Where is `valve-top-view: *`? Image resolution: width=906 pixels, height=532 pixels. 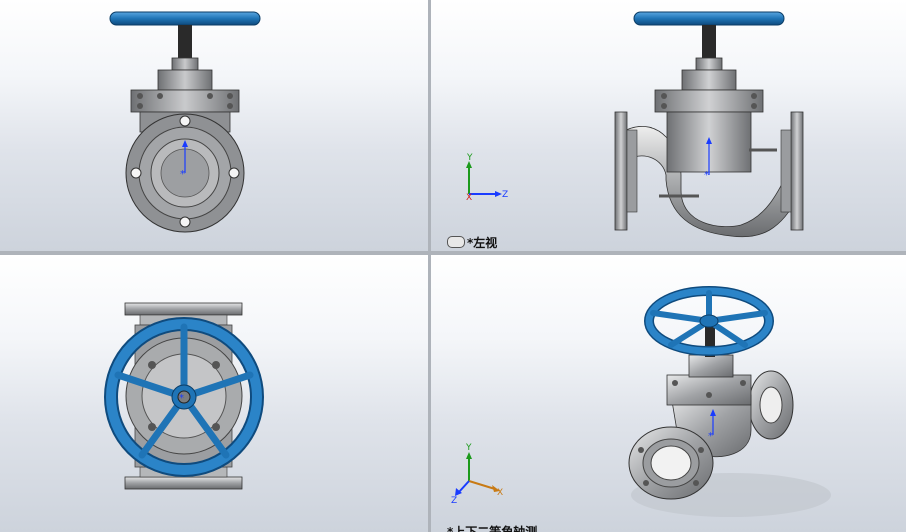 valve-top-view: * is located at coordinates (184, 396).